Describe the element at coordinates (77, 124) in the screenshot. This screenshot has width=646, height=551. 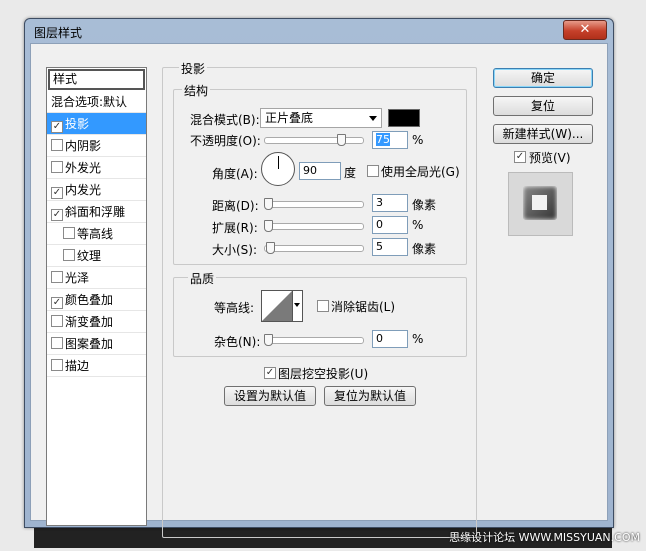
I see `style-list-item-label: 投影` at that location.